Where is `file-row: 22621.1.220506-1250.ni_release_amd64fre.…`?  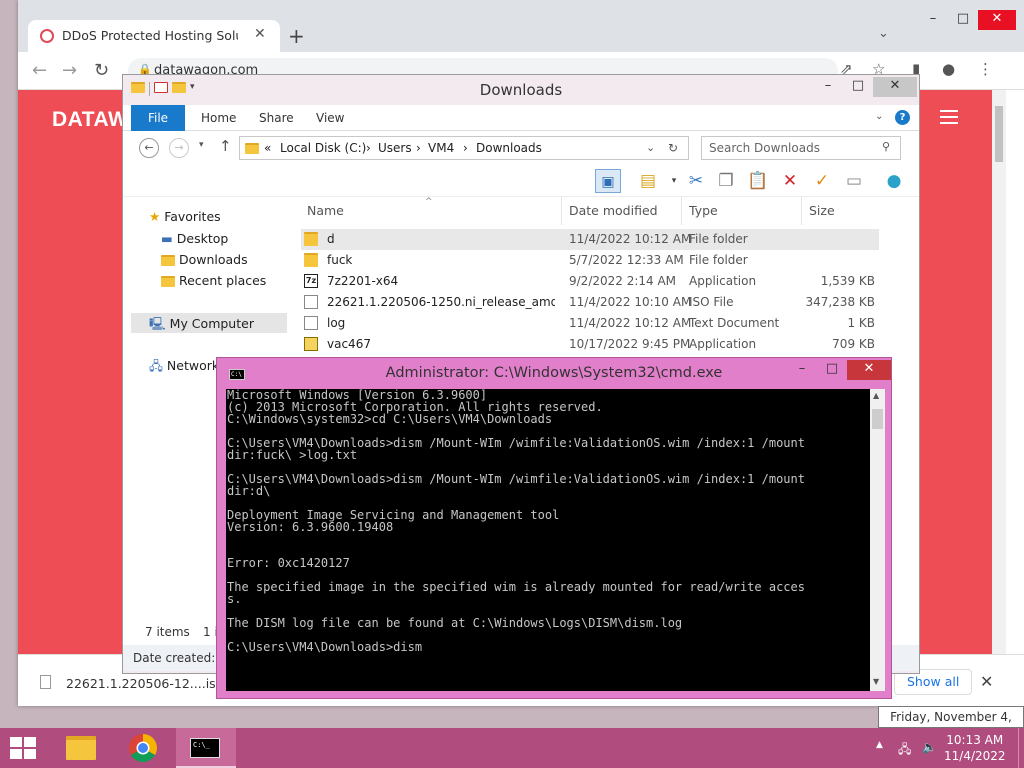 file-row: 22621.1.220506-1250.ni_release_amd64fre.… is located at coordinates (590, 302).